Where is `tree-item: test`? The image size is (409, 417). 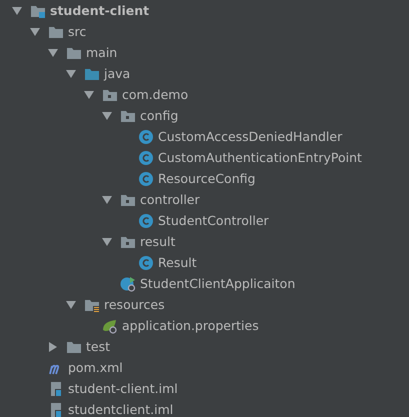 tree-item: test is located at coordinates (98, 346).